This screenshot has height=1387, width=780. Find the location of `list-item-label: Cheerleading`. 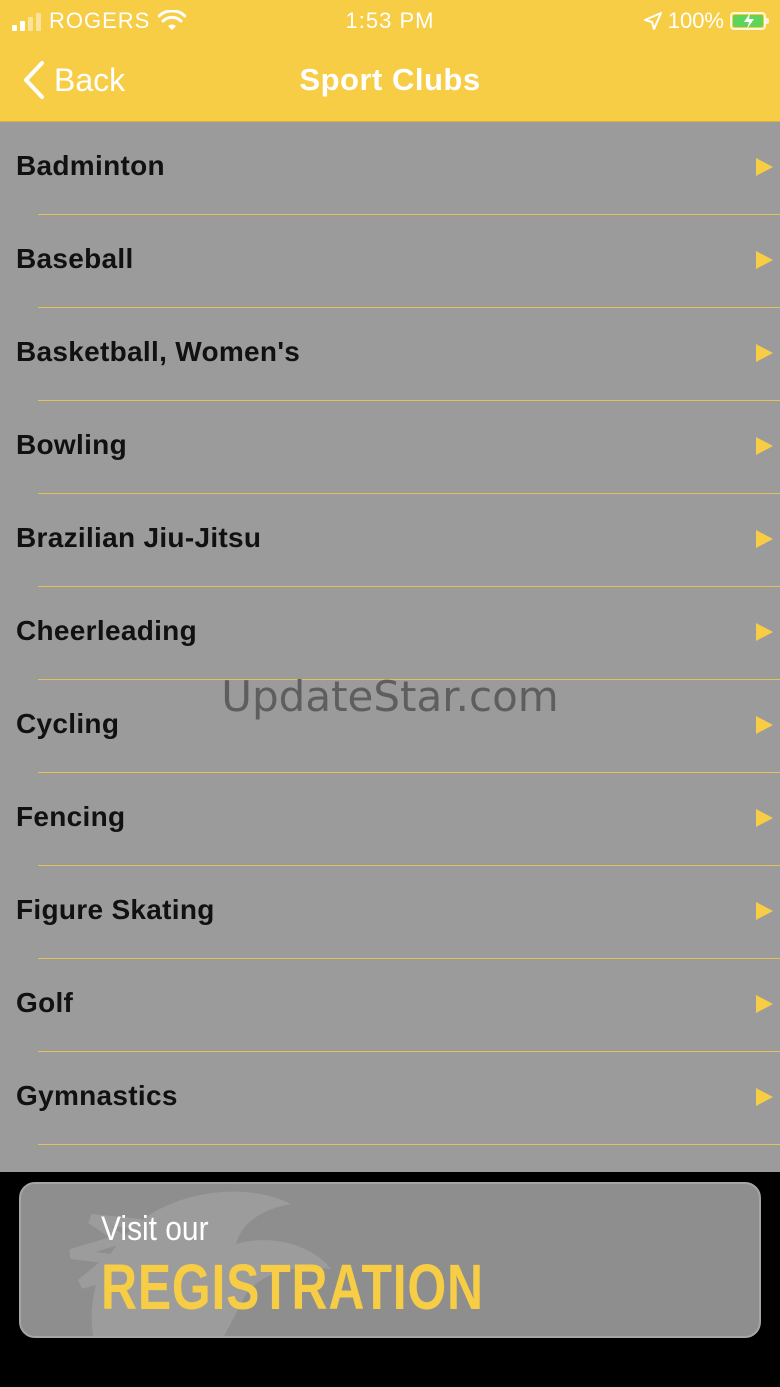

list-item-label: Cheerleading is located at coordinates (106, 630).